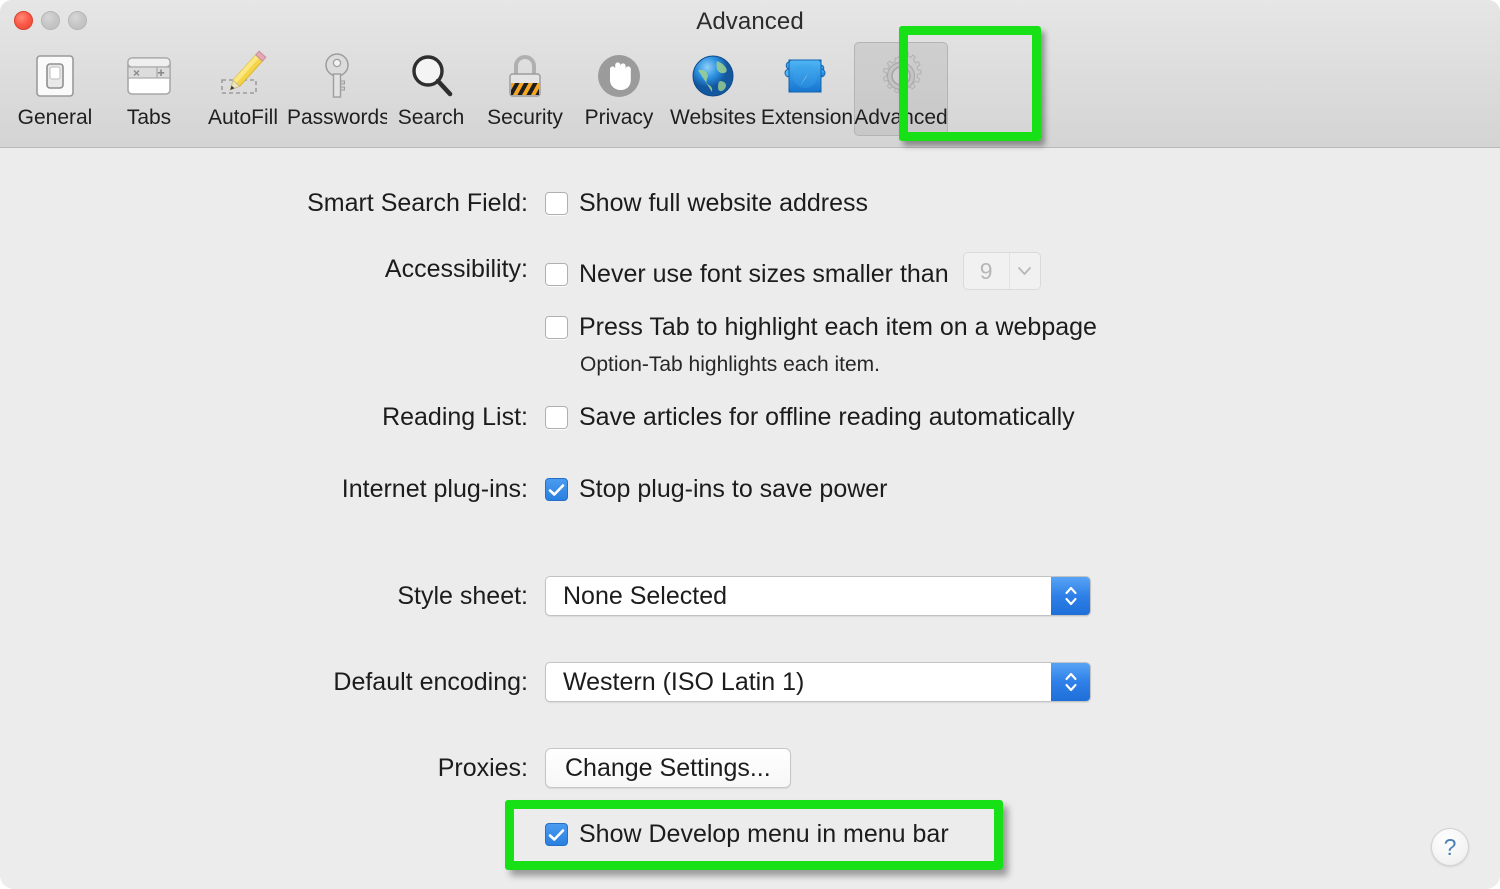  I want to click on row-default-encoding: Default encoding: Western (ISO Latin 1), so click(650, 682).